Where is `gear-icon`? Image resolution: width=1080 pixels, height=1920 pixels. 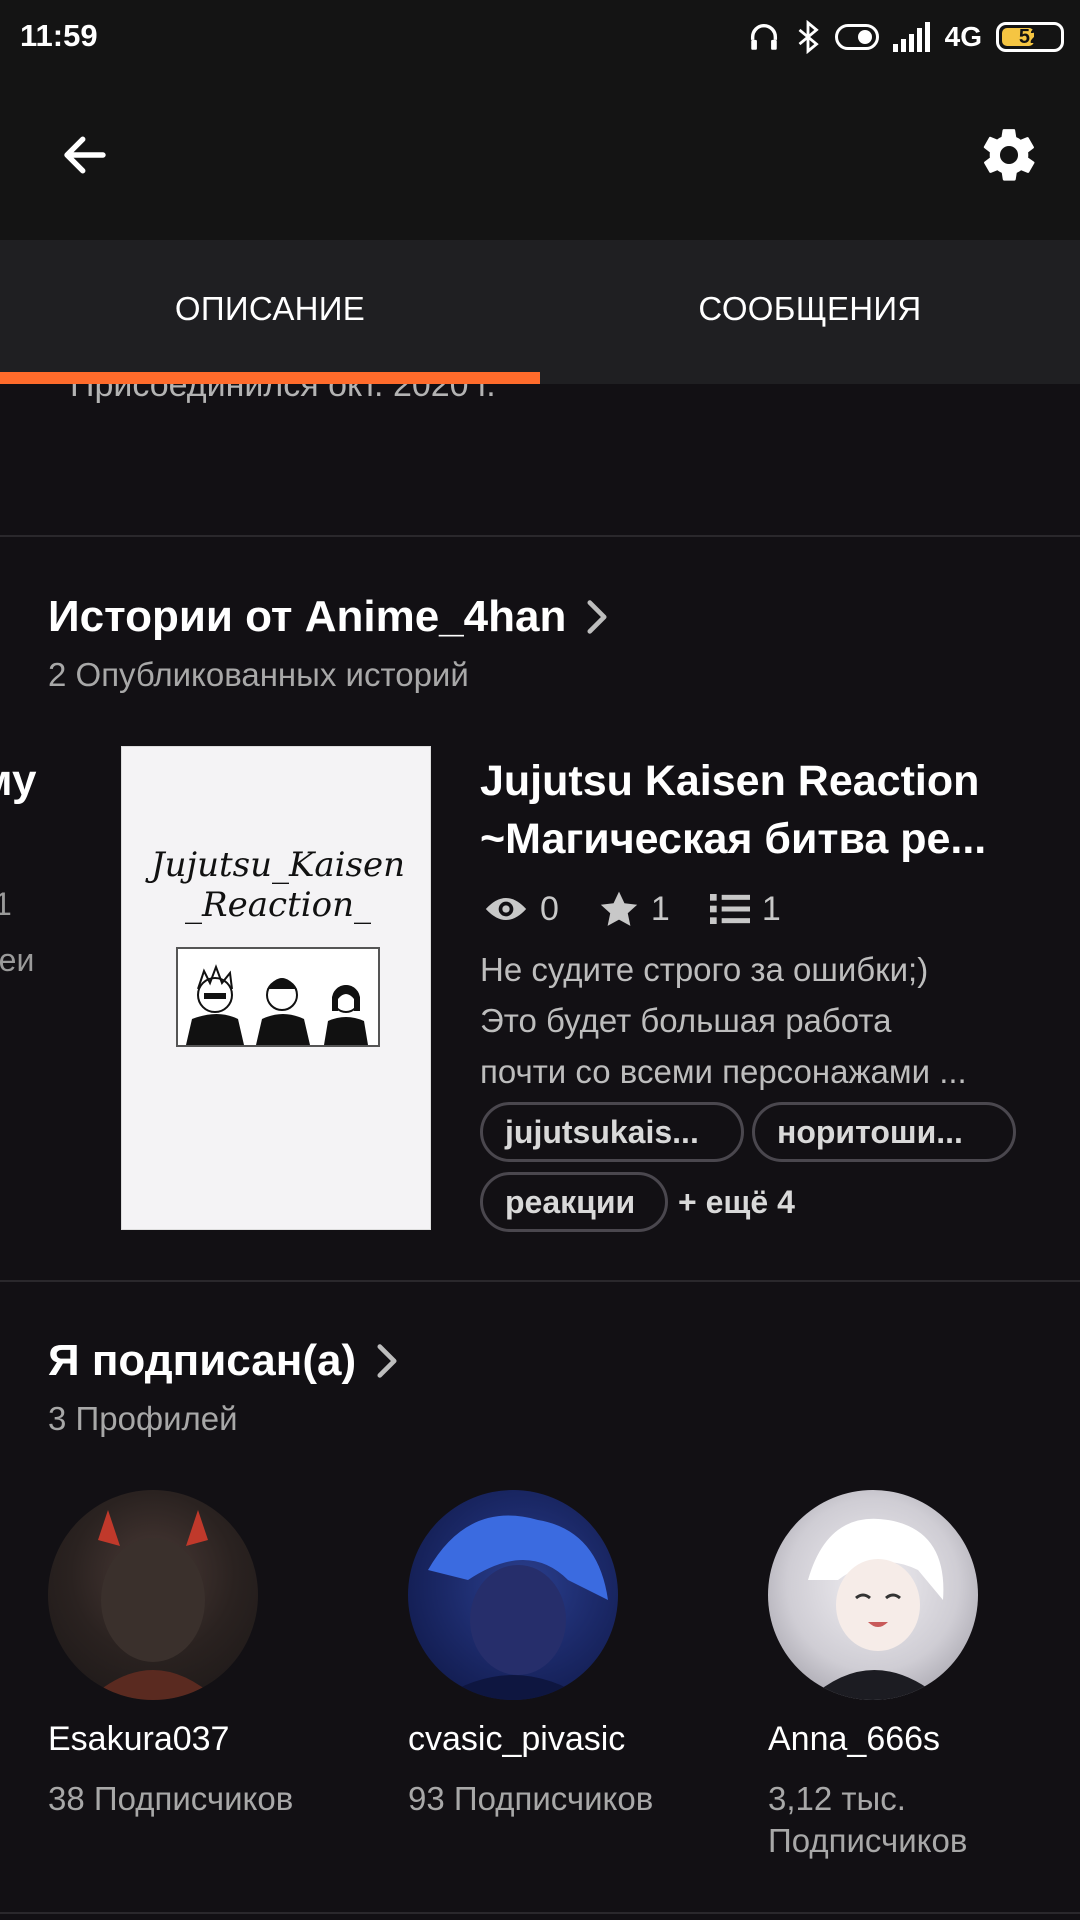
gear-icon is located at coordinates (1009, 155).